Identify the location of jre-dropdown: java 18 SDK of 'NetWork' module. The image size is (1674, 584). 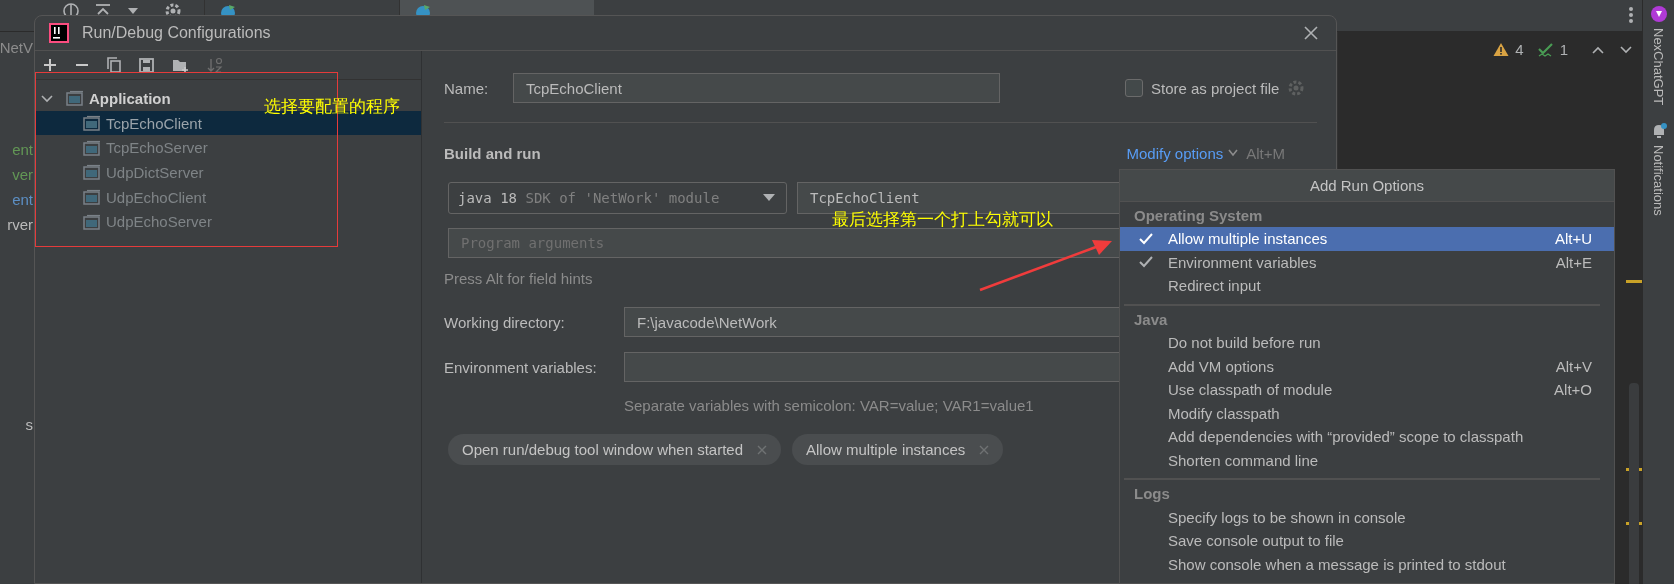
(617, 198).